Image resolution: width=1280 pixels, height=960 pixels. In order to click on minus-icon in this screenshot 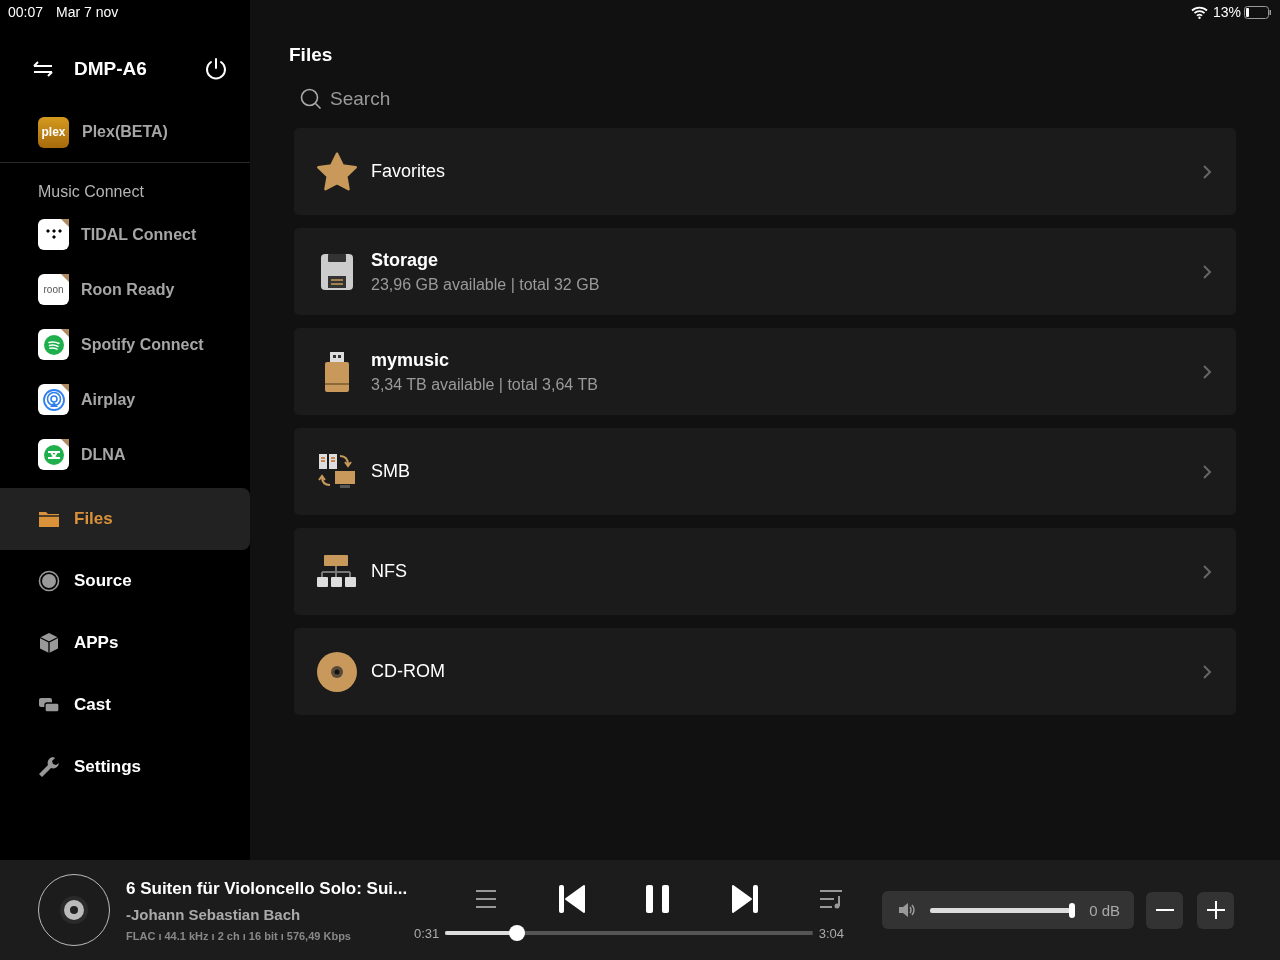, I will do `click(1164, 910)`.